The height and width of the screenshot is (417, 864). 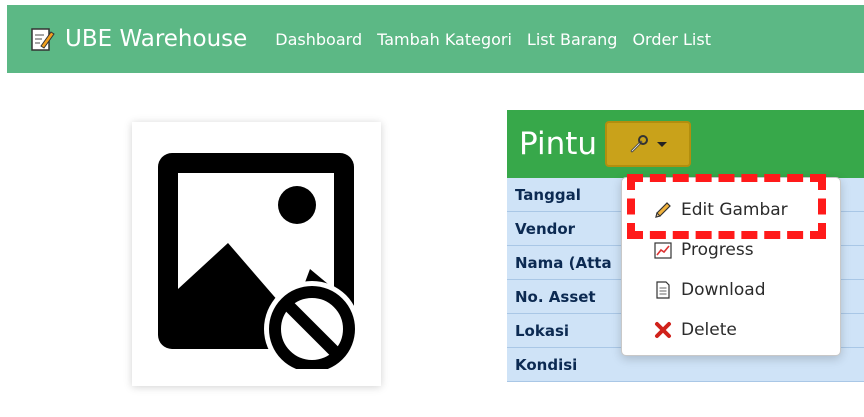 What do you see at coordinates (545, 228) in the screenshot?
I see `row-label-vendor: Vendor` at bounding box center [545, 228].